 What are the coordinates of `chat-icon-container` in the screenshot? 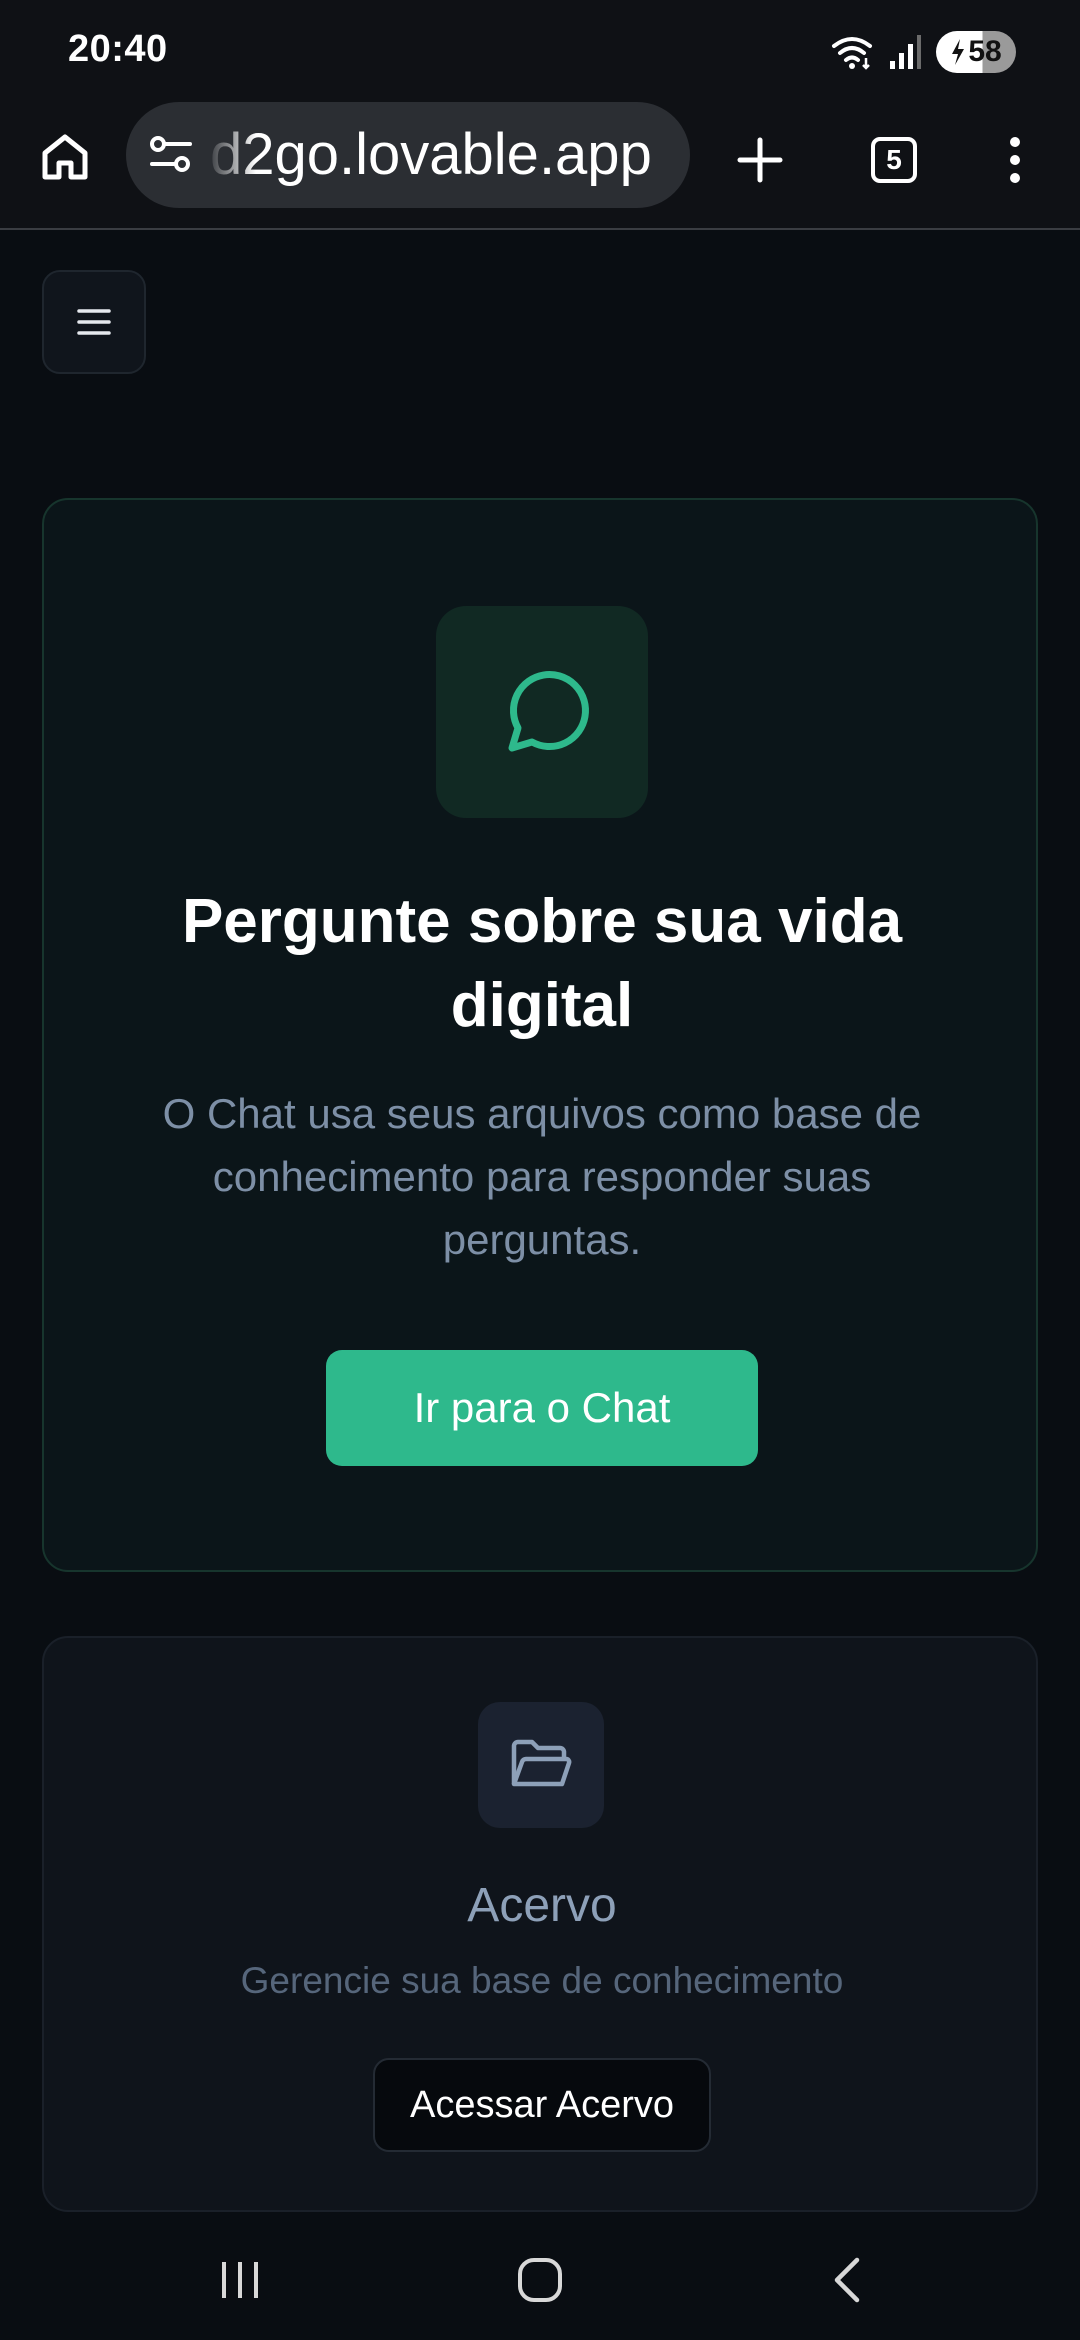 It's located at (542, 712).